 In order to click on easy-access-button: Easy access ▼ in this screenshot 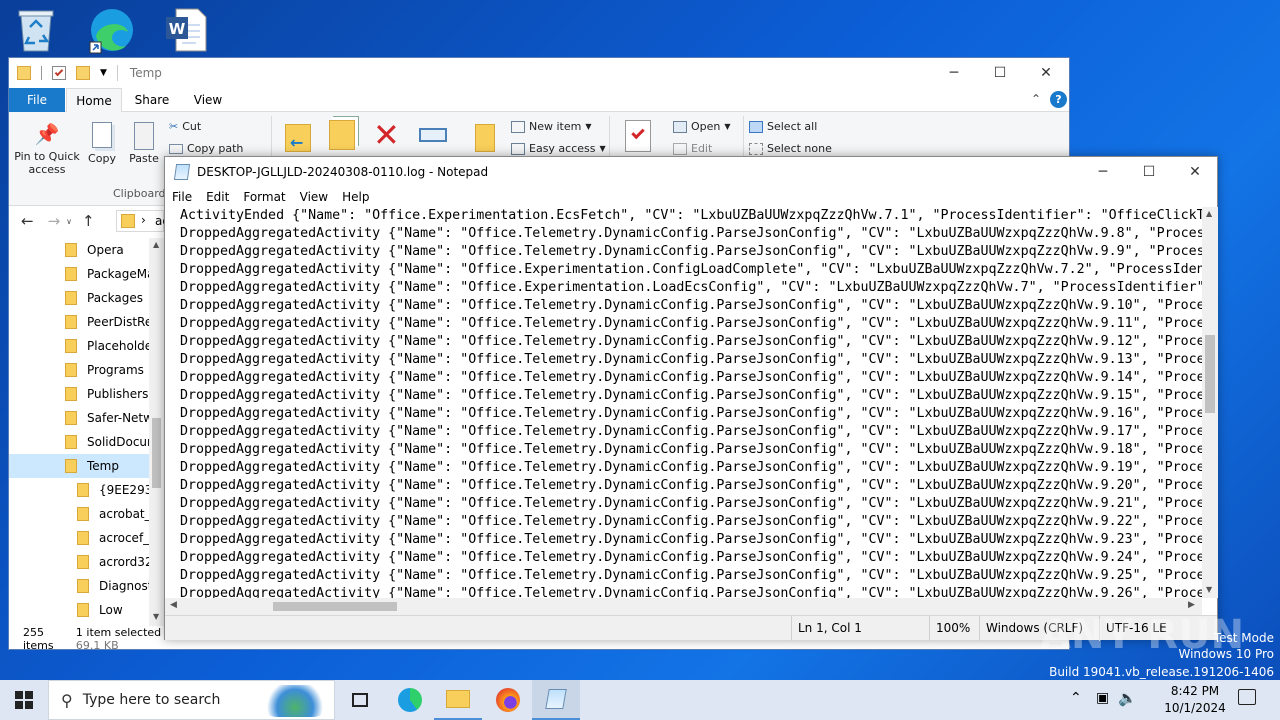, I will do `click(558, 148)`.